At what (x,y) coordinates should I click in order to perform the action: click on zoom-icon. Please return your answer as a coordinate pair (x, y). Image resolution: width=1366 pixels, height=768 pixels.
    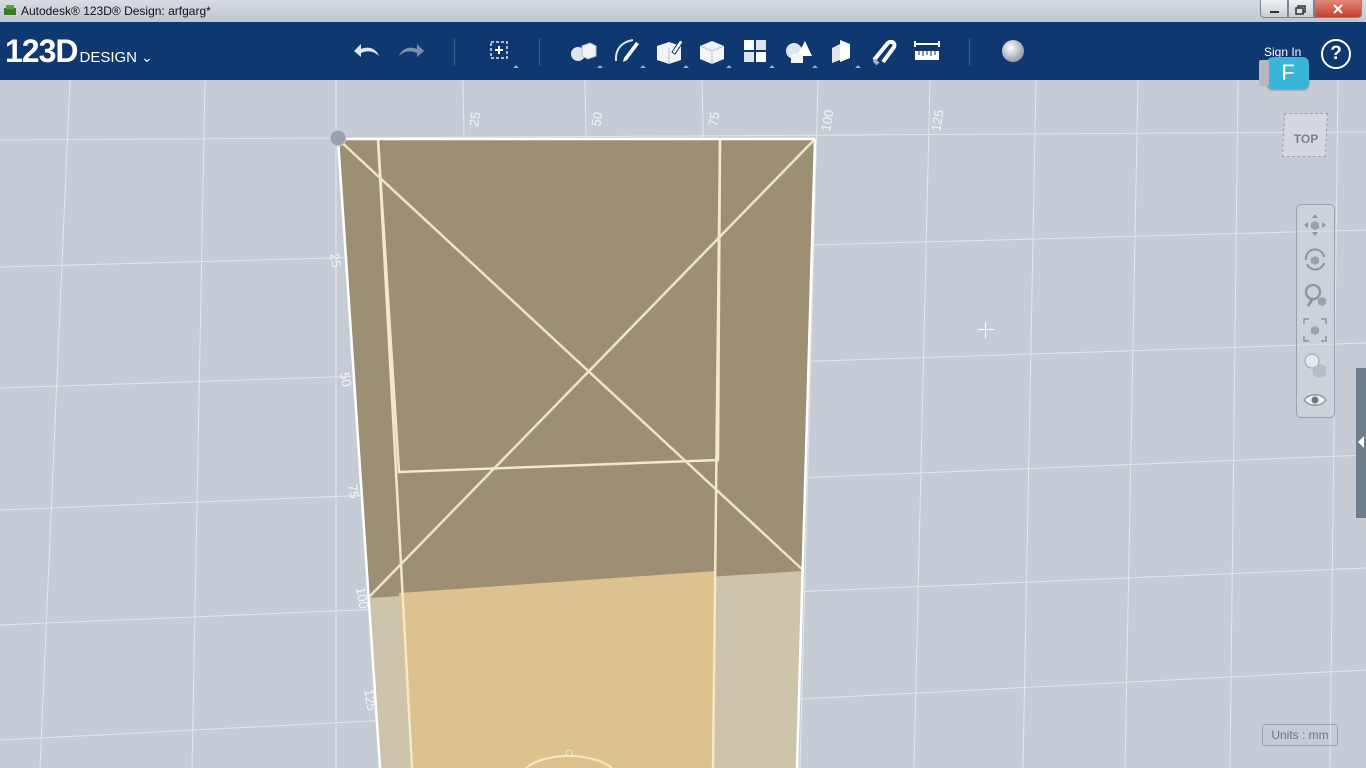
    Looking at the image, I should click on (1315, 295).